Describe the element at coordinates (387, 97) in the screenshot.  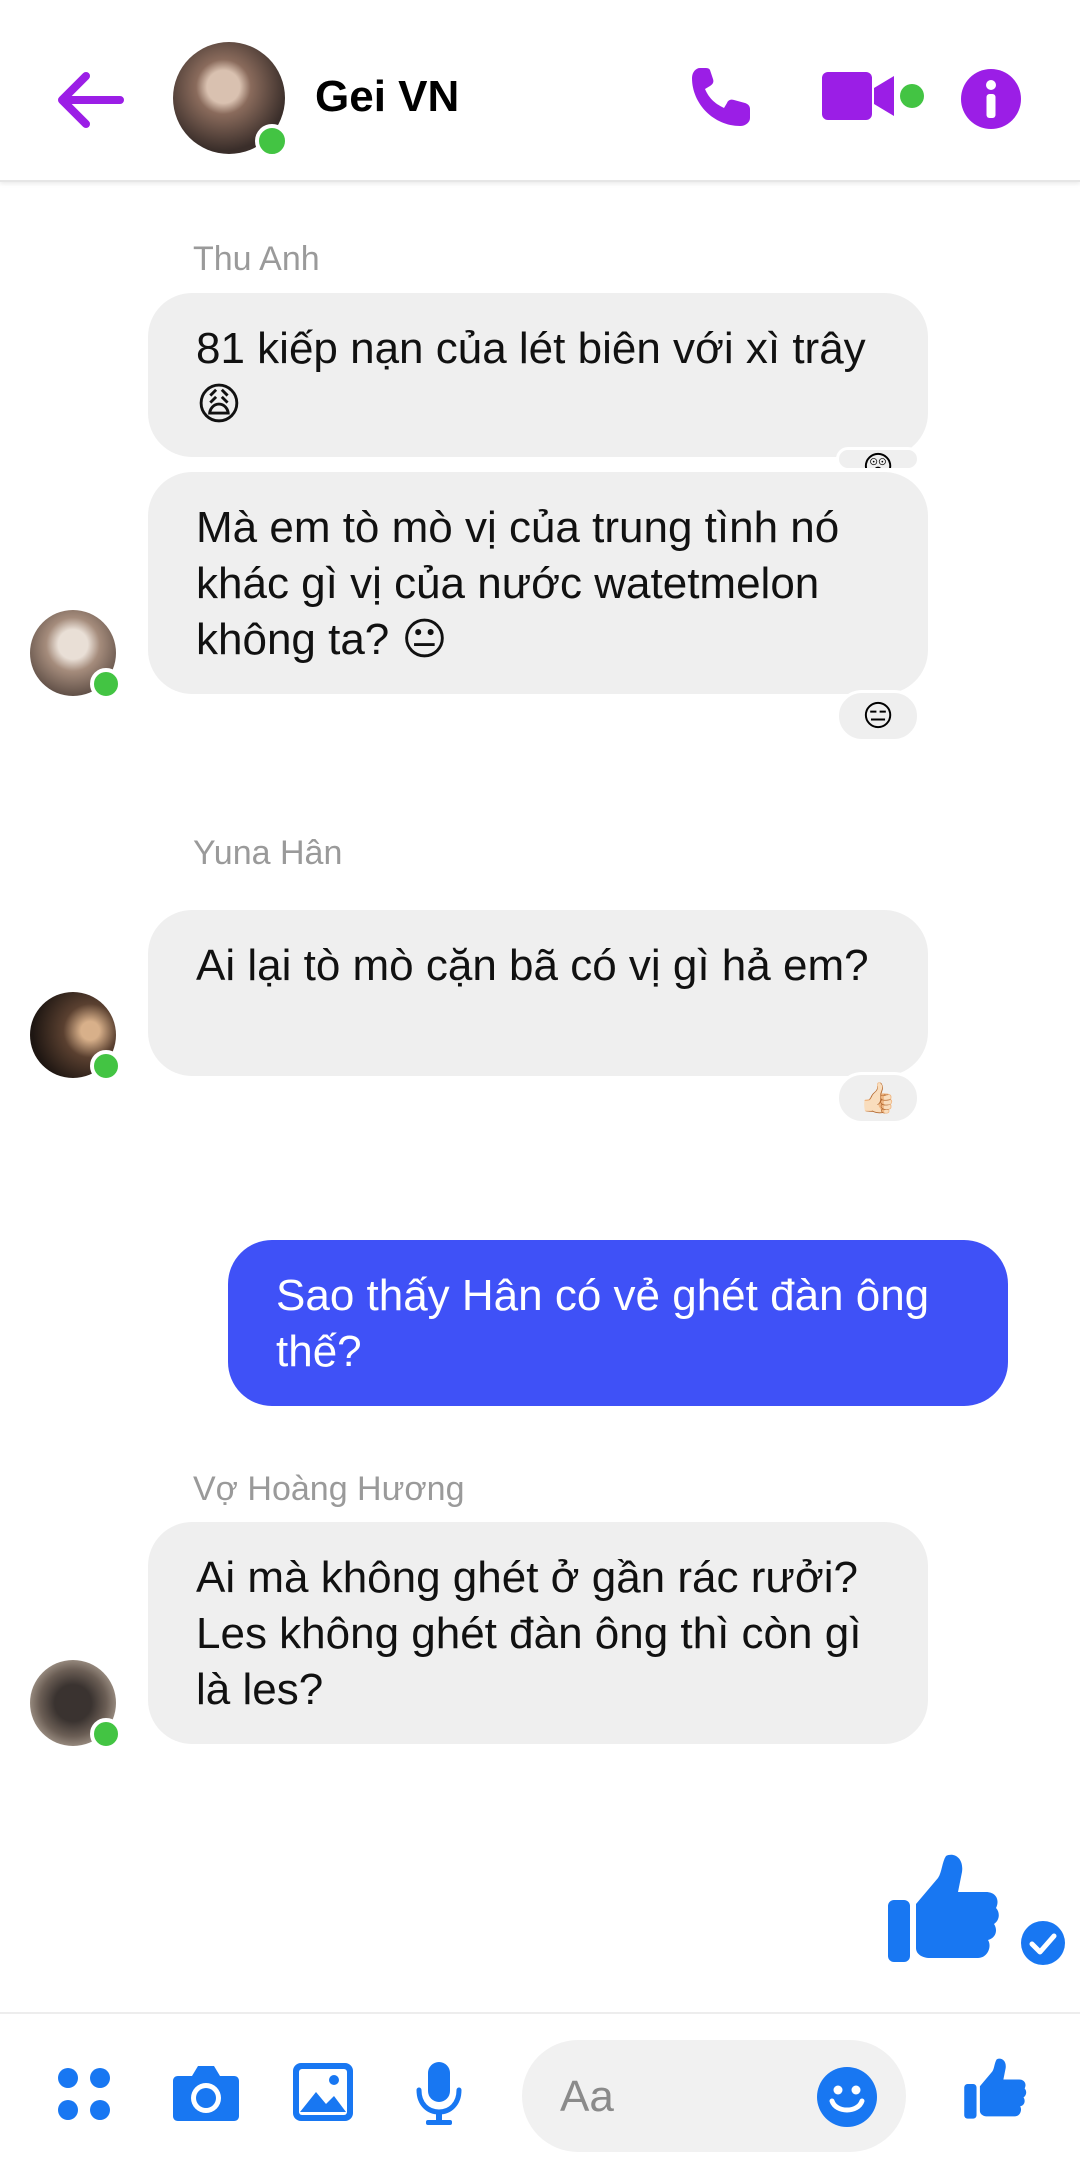
I see `chat-title: Gei VN` at that location.